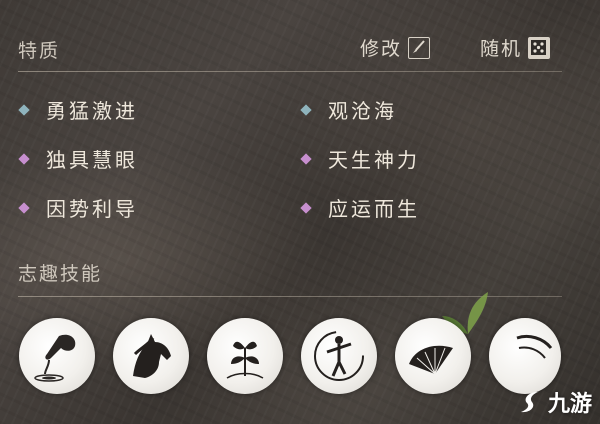 The height and width of the screenshot is (424, 600). Describe the element at coordinates (92, 160) in the screenshot. I see `trait-label: 独具慧眼` at that location.